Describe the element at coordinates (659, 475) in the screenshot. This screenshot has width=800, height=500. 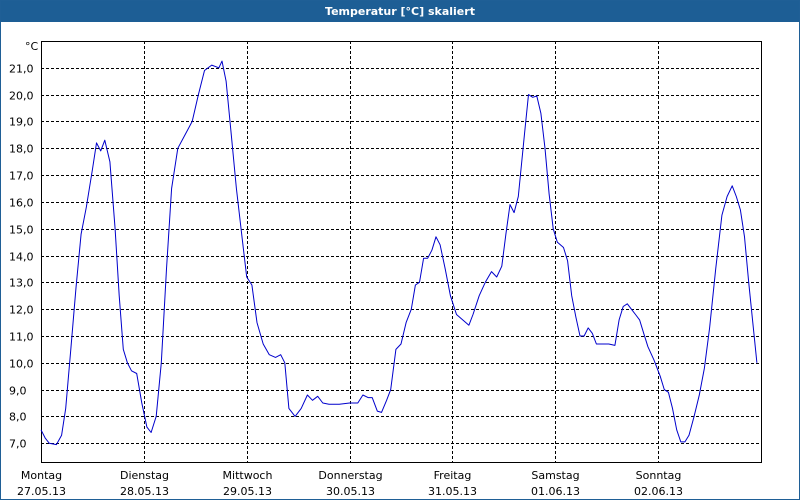
I see `x-tick-day: Sonntag` at that location.